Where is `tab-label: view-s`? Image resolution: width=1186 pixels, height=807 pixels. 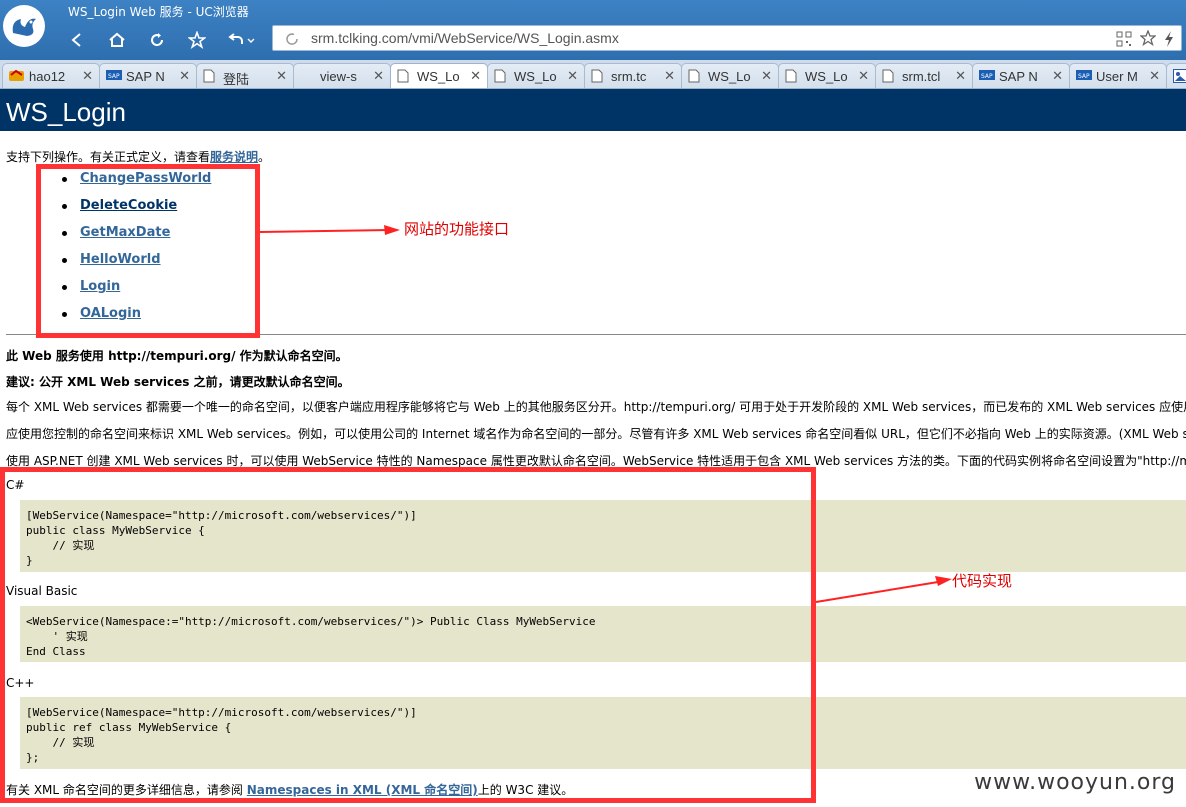
tab-label: view-s is located at coordinates (338, 76).